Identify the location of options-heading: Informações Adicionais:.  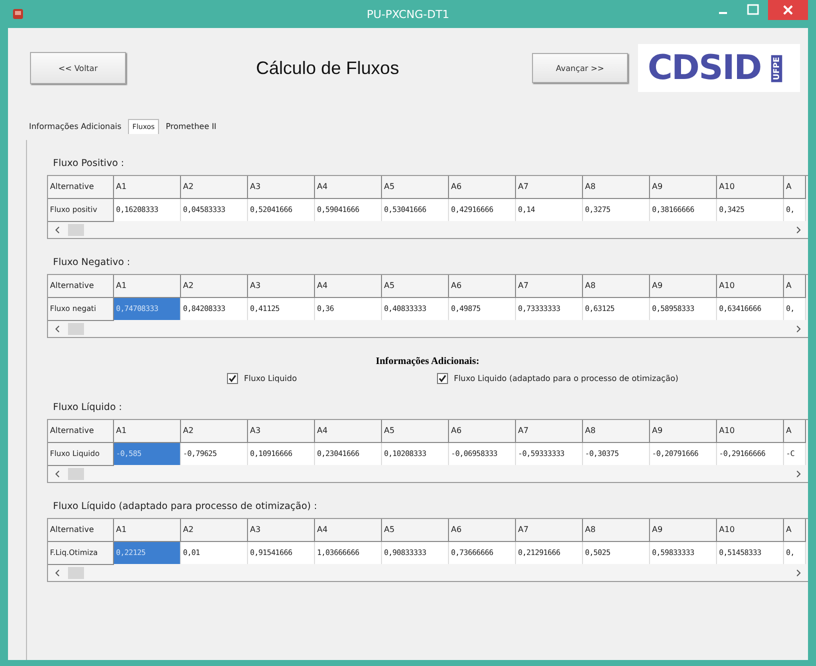
(428, 361).